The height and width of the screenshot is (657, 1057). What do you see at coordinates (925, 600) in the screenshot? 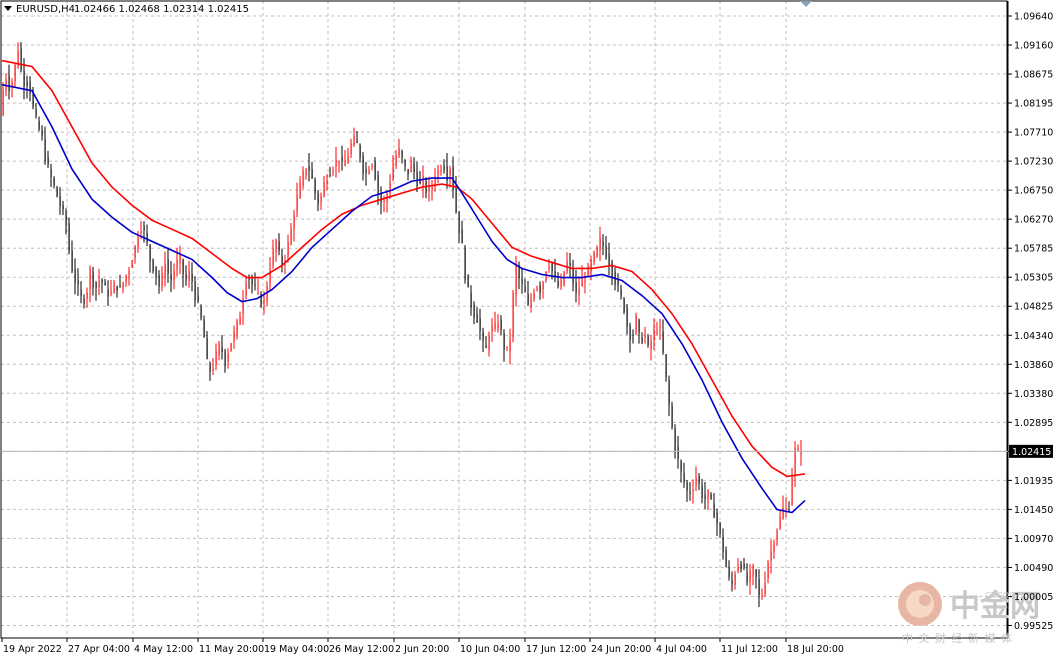
I see `watermark-logo-dot` at bounding box center [925, 600].